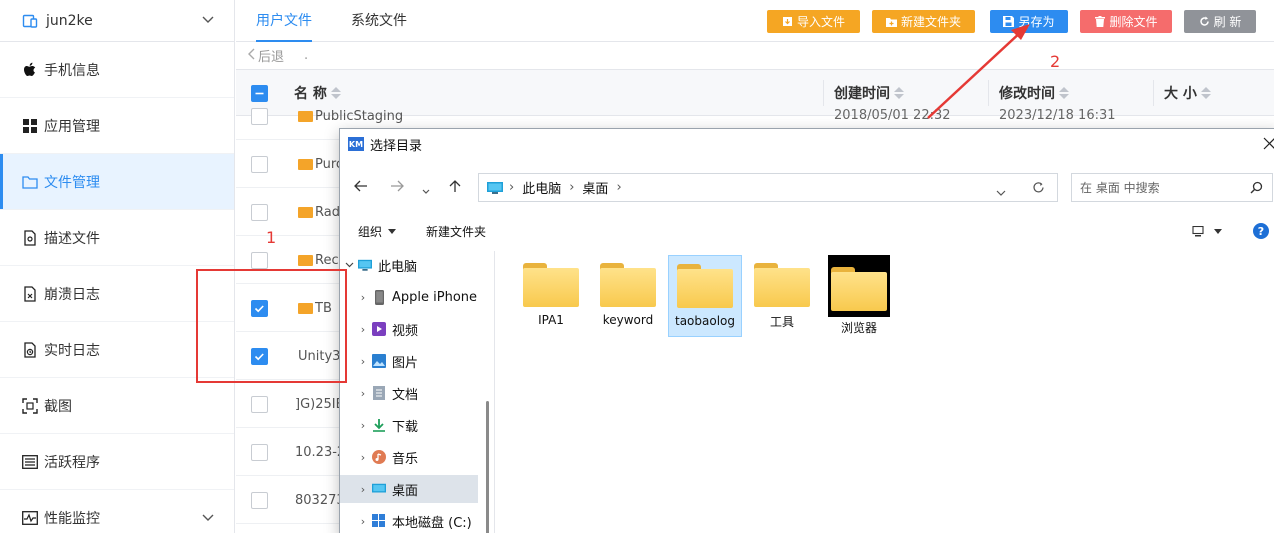 The width and height of the screenshot is (1274, 533). I want to click on annotation-arrow, so click(978, 71).